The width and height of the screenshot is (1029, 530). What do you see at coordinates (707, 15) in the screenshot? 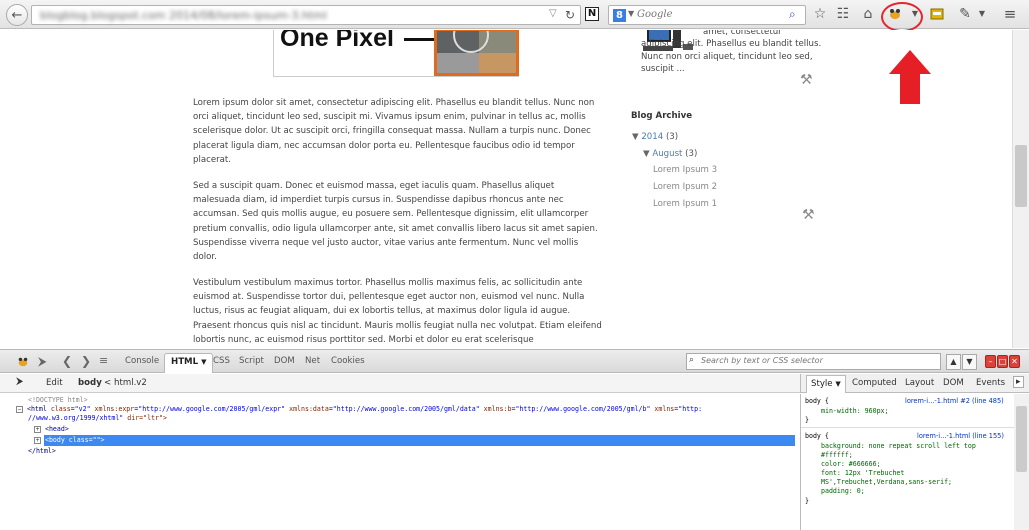
I see `search-bar: 8 ▼ Google ⌕` at bounding box center [707, 15].